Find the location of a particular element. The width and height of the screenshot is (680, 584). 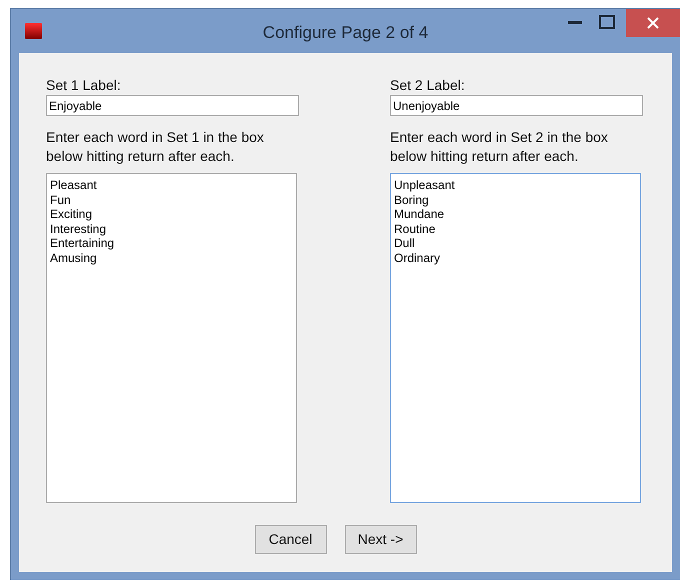

word-line: Exciting is located at coordinates (72, 214).